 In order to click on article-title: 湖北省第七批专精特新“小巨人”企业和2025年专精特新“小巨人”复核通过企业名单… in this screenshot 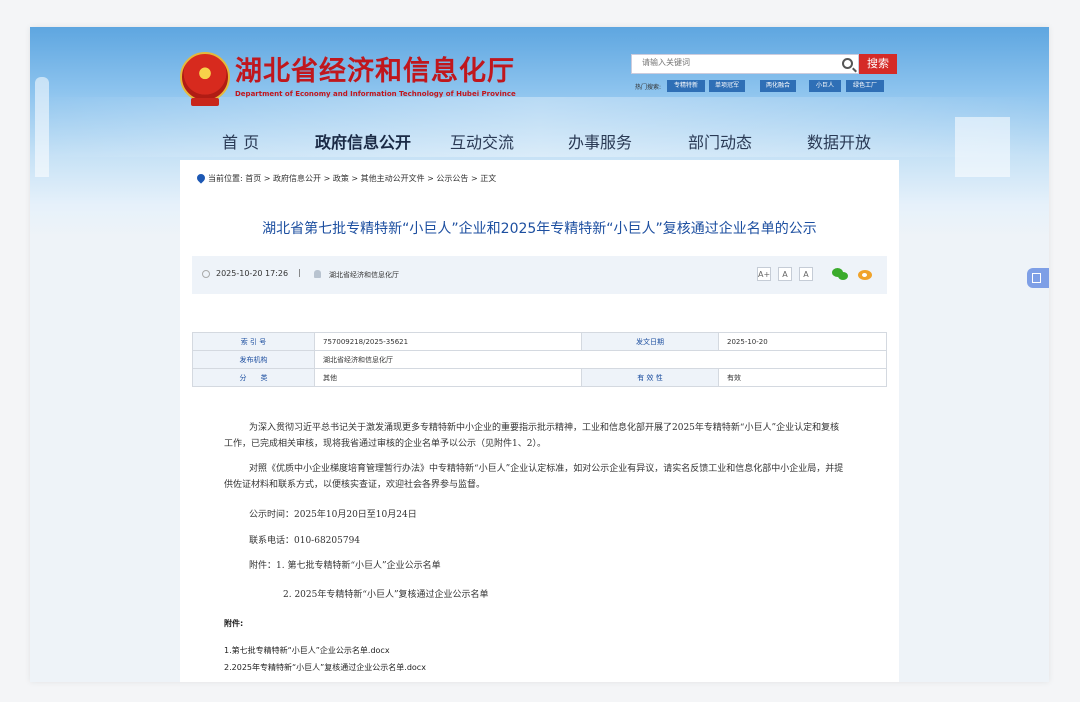, I will do `click(539, 229)`.